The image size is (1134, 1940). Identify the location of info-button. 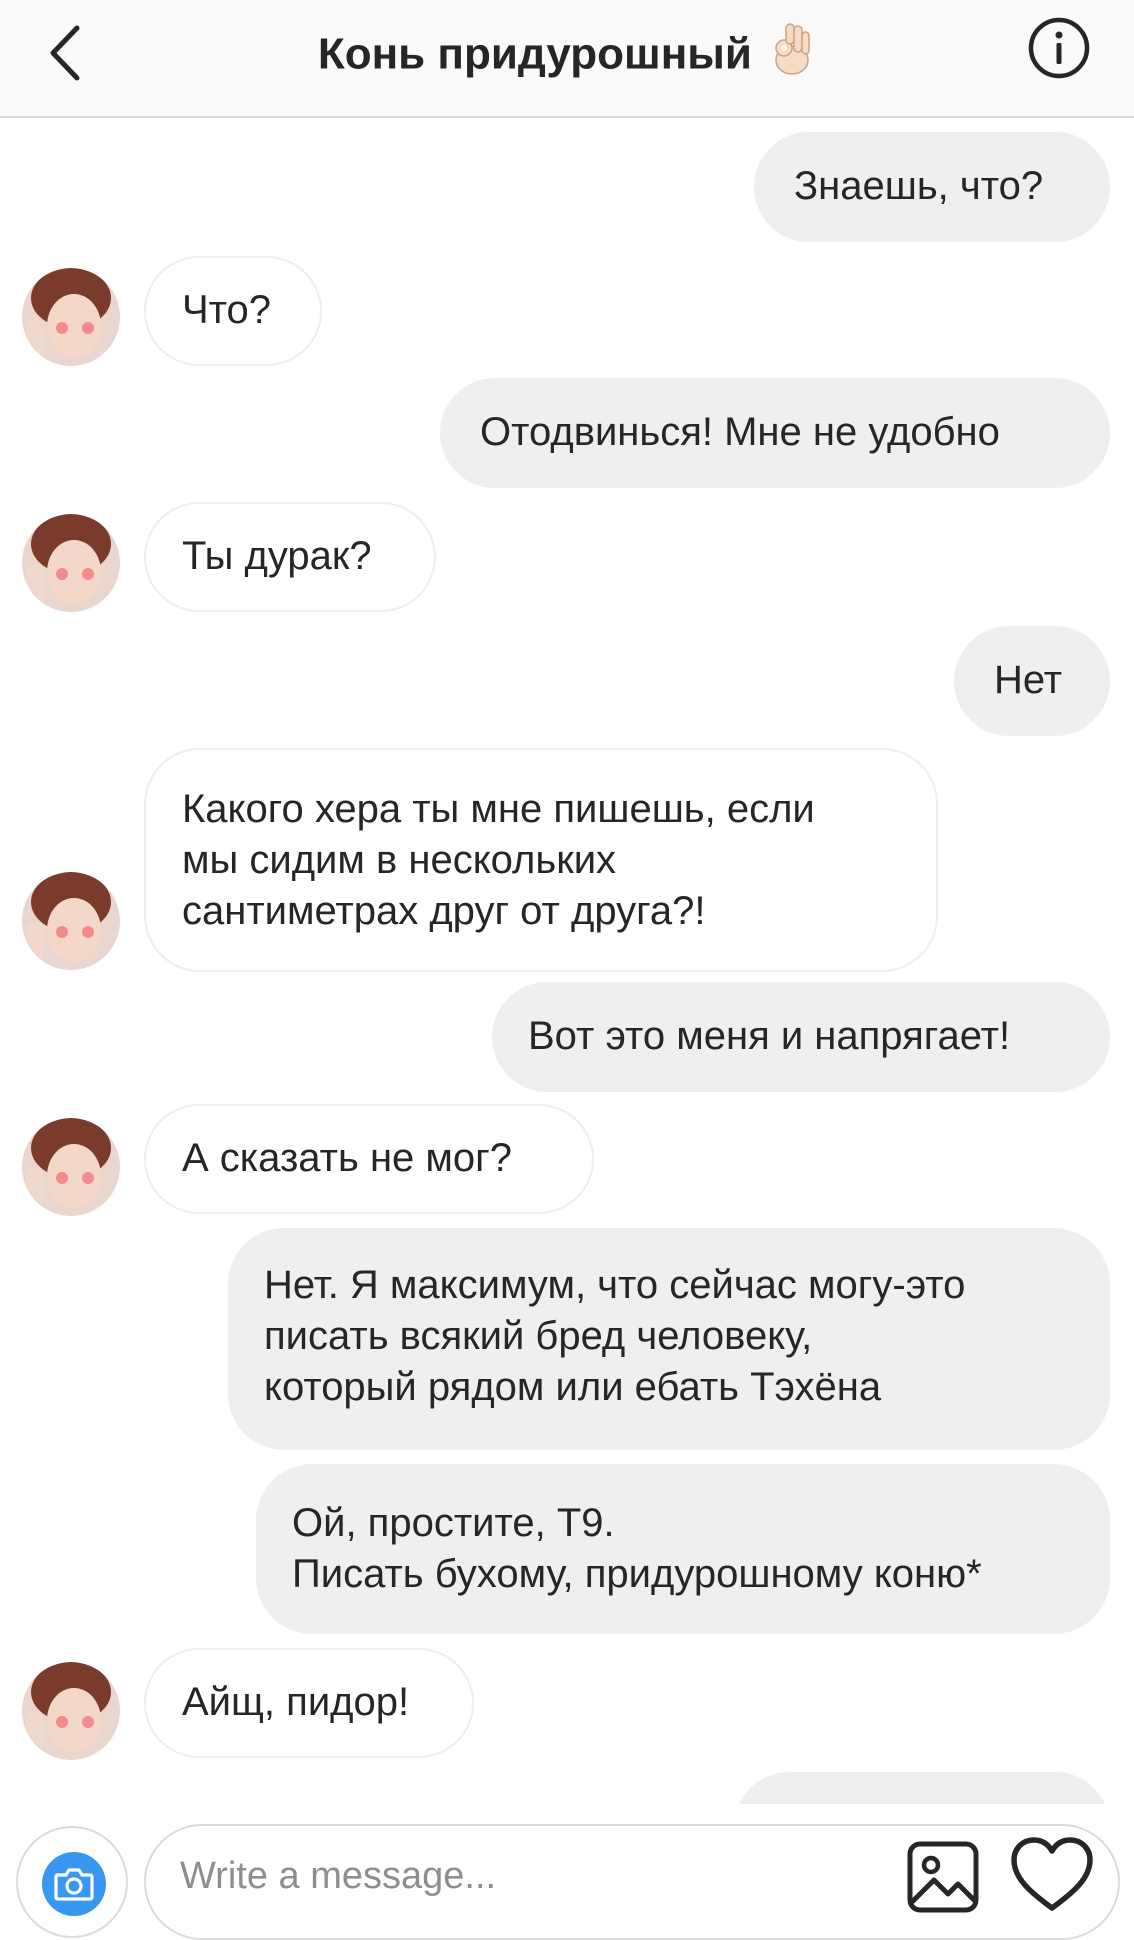
(1059, 48).